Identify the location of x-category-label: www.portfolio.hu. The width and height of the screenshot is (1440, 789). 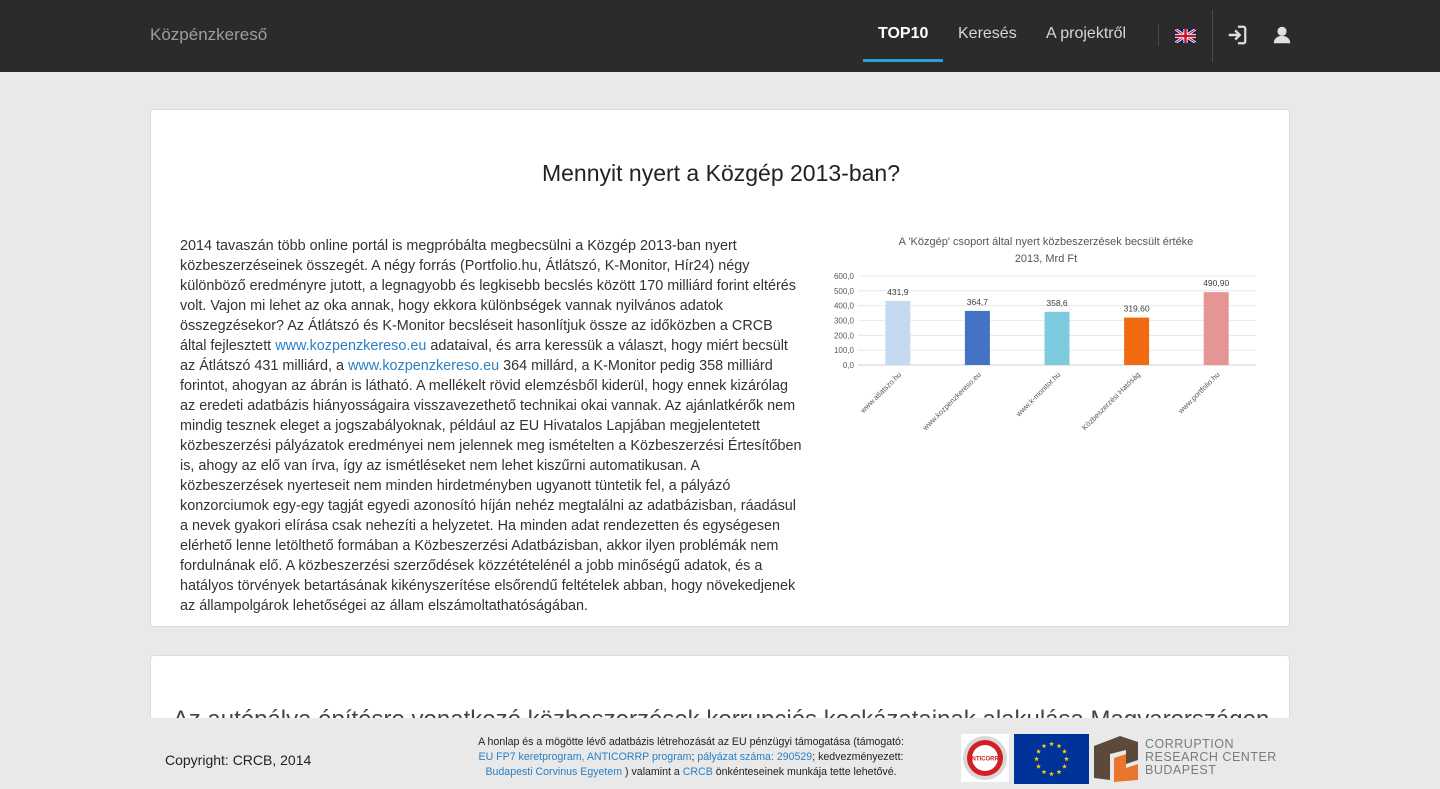
(1199, 393).